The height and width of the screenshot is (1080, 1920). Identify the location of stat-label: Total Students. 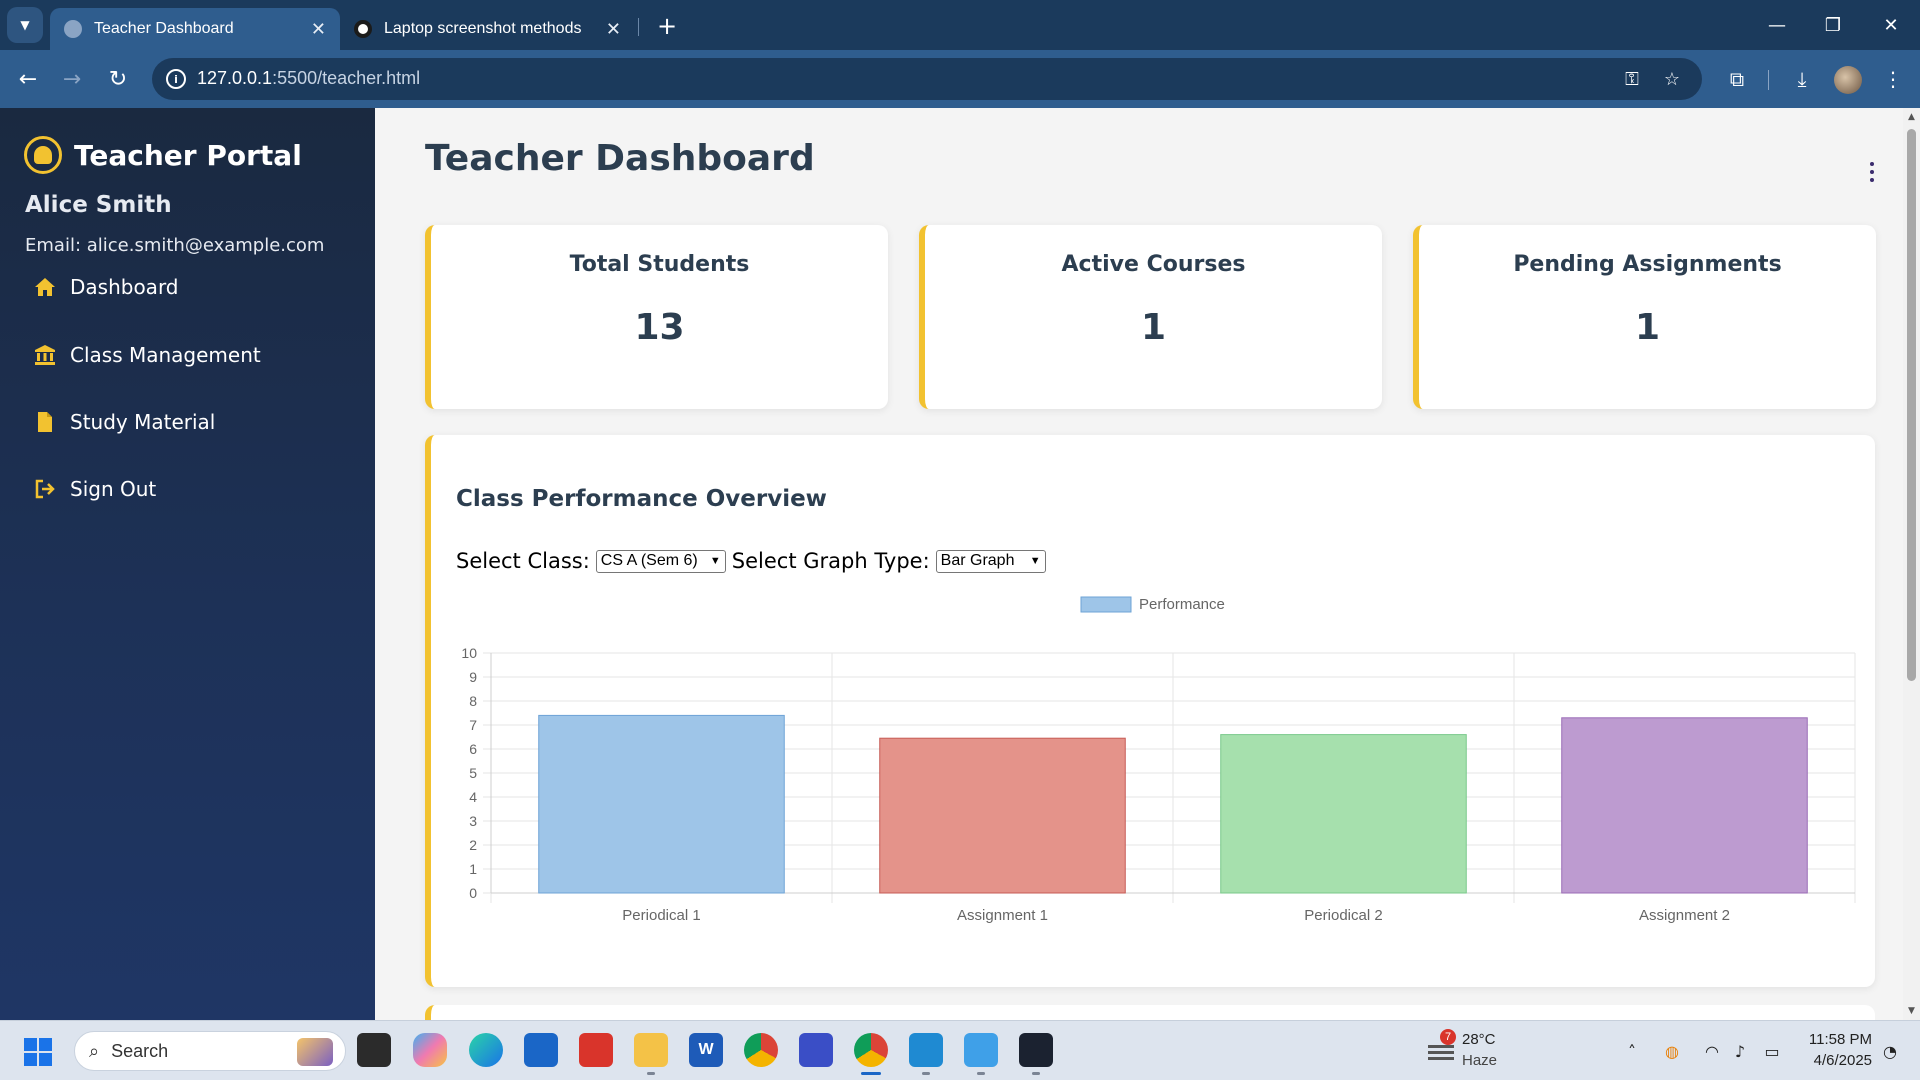
(659, 264).